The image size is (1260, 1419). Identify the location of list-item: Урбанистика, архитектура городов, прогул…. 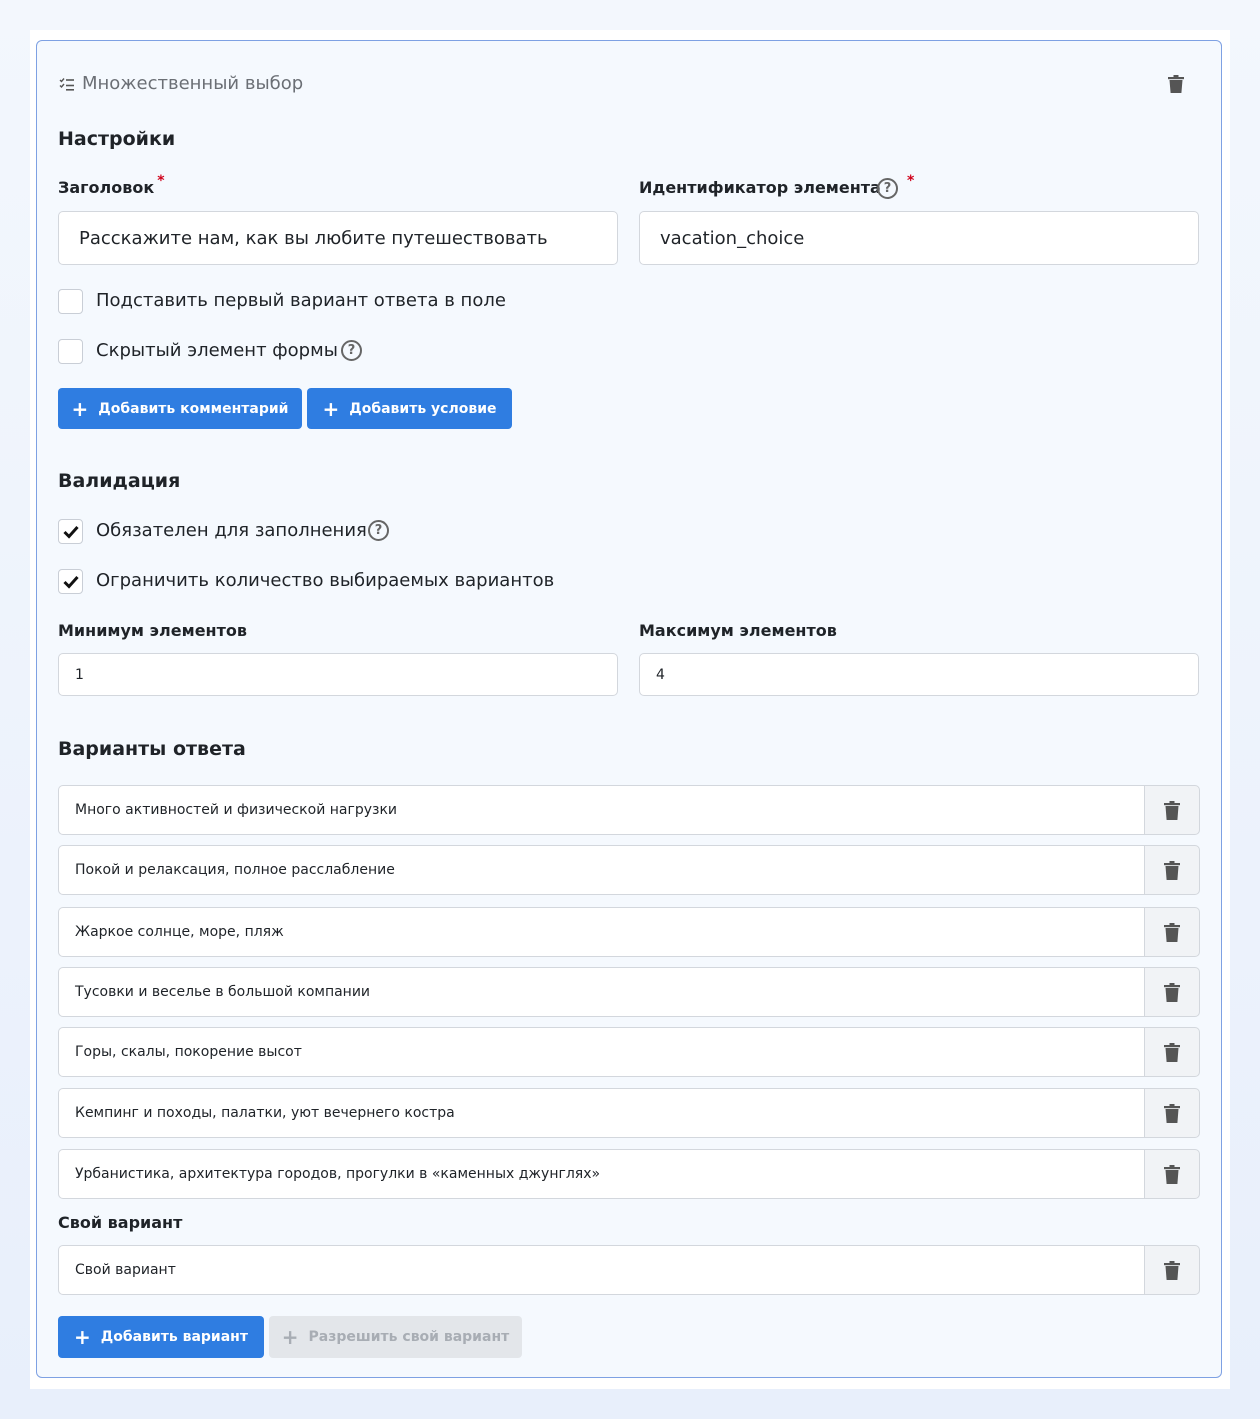
(629, 1174).